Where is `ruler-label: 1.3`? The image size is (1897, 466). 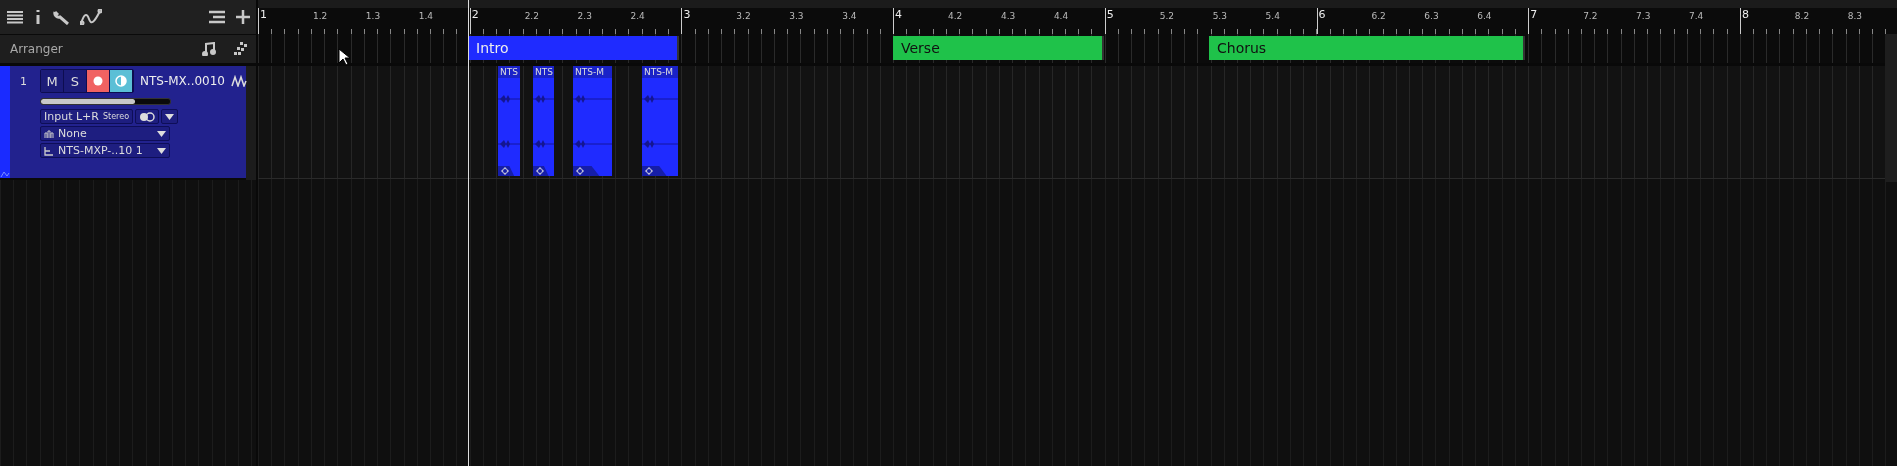 ruler-label: 1.3 is located at coordinates (373, 16).